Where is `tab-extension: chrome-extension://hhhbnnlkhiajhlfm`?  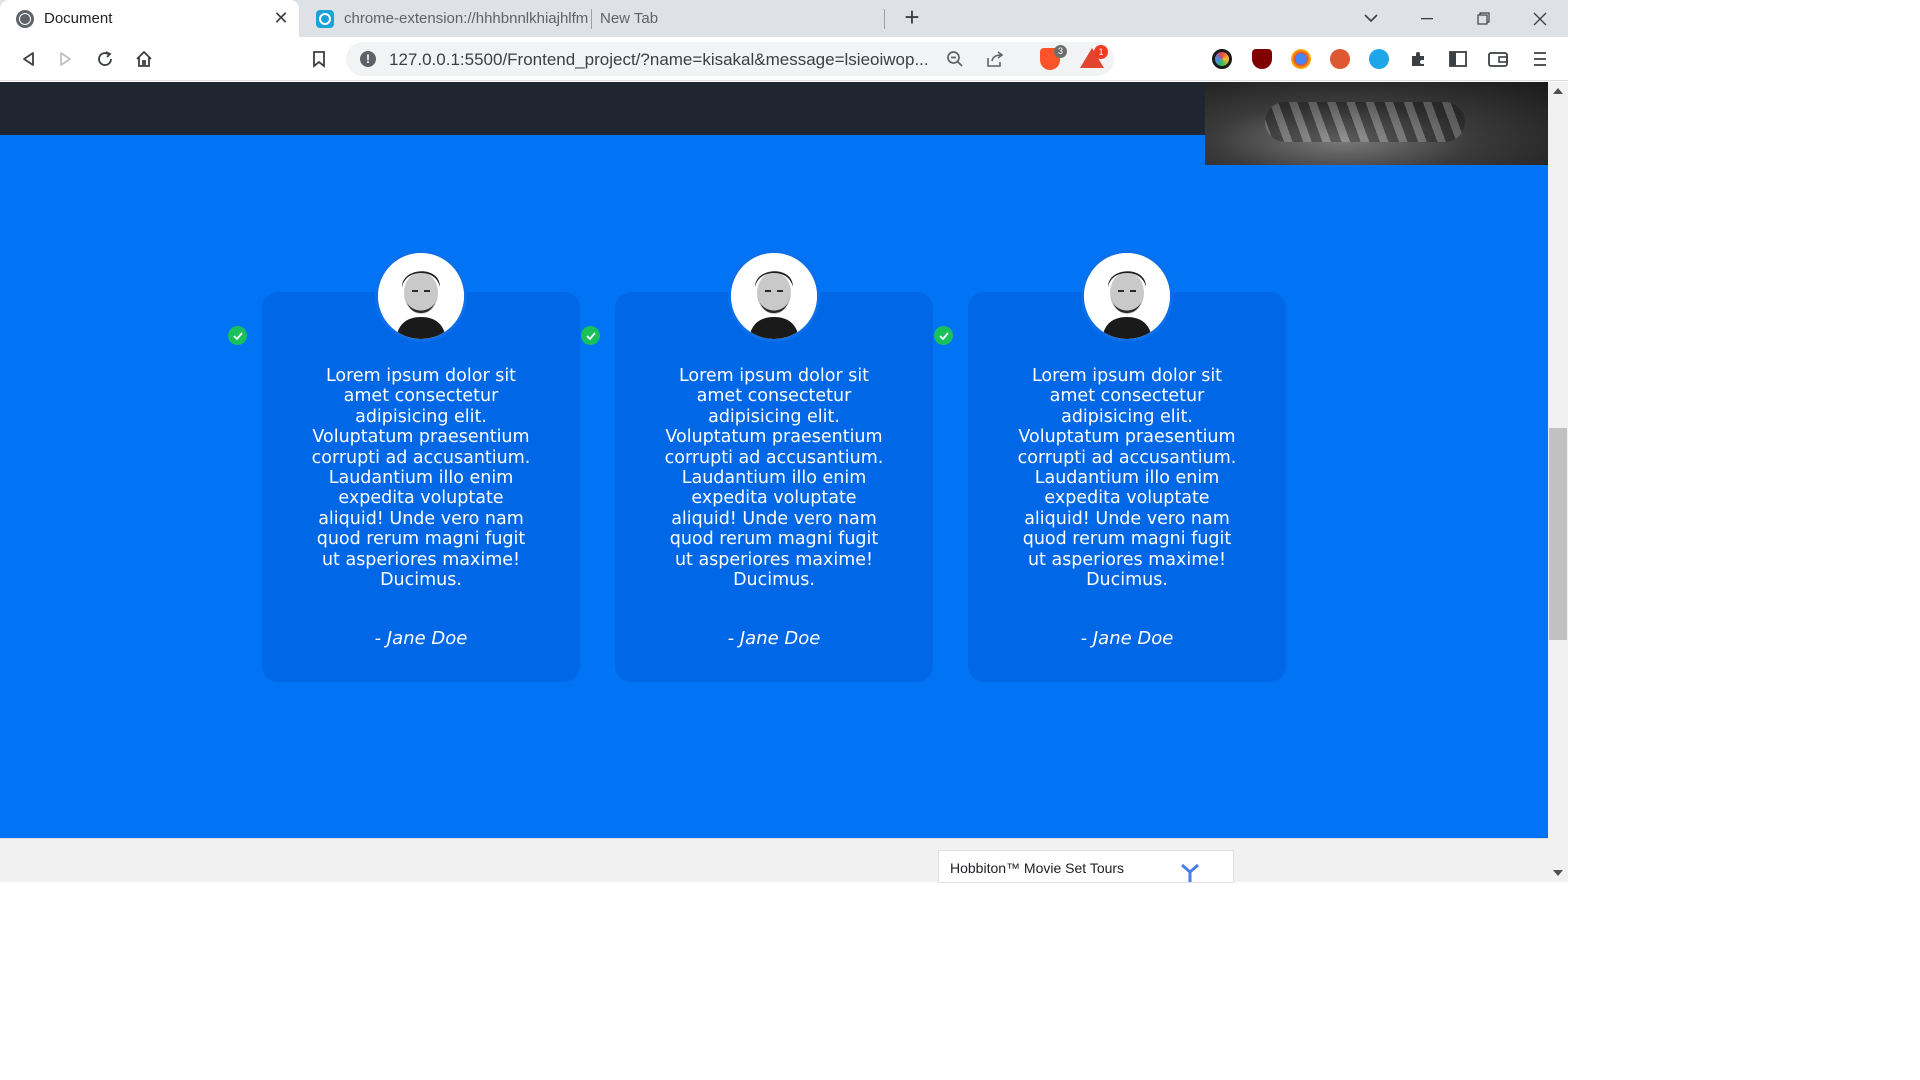
tab-extension: chrome-extension://hhhbnnlkhiajhlfm is located at coordinates (445, 18).